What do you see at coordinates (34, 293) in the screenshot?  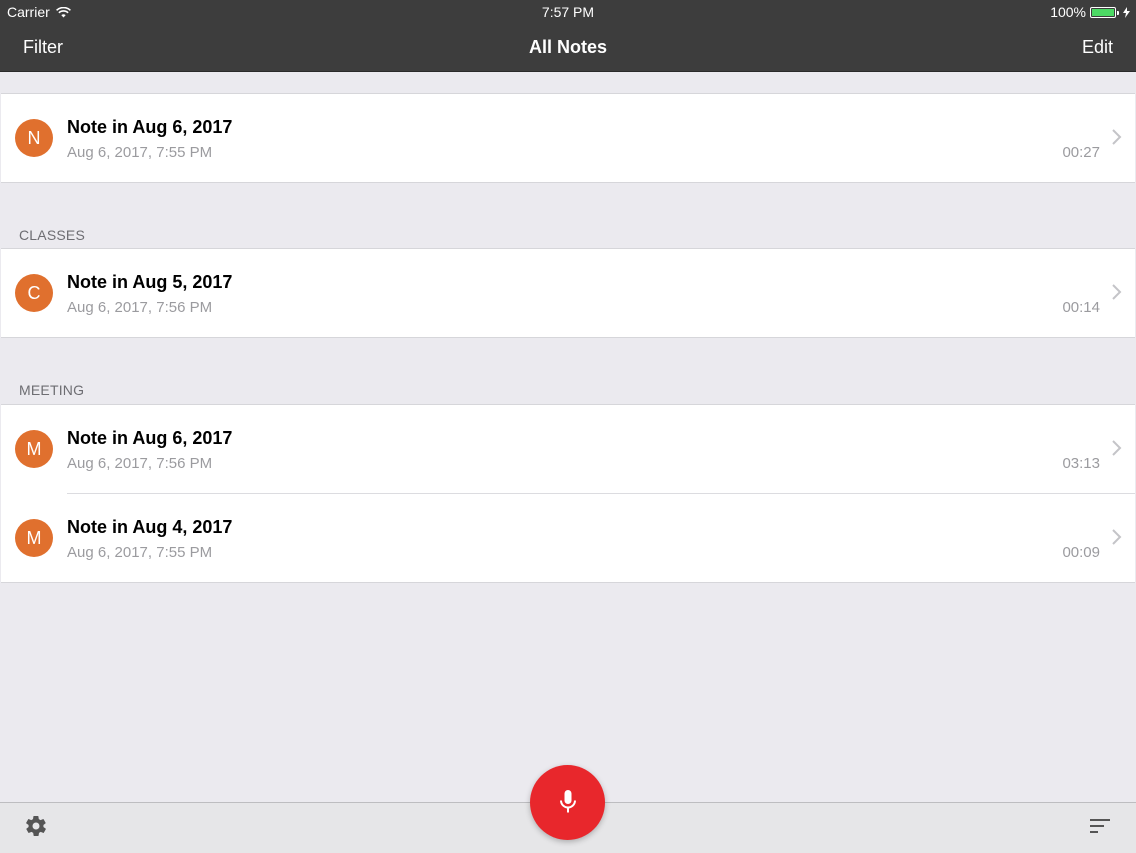 I see `avatar: C` at bounding box center [34, 293].